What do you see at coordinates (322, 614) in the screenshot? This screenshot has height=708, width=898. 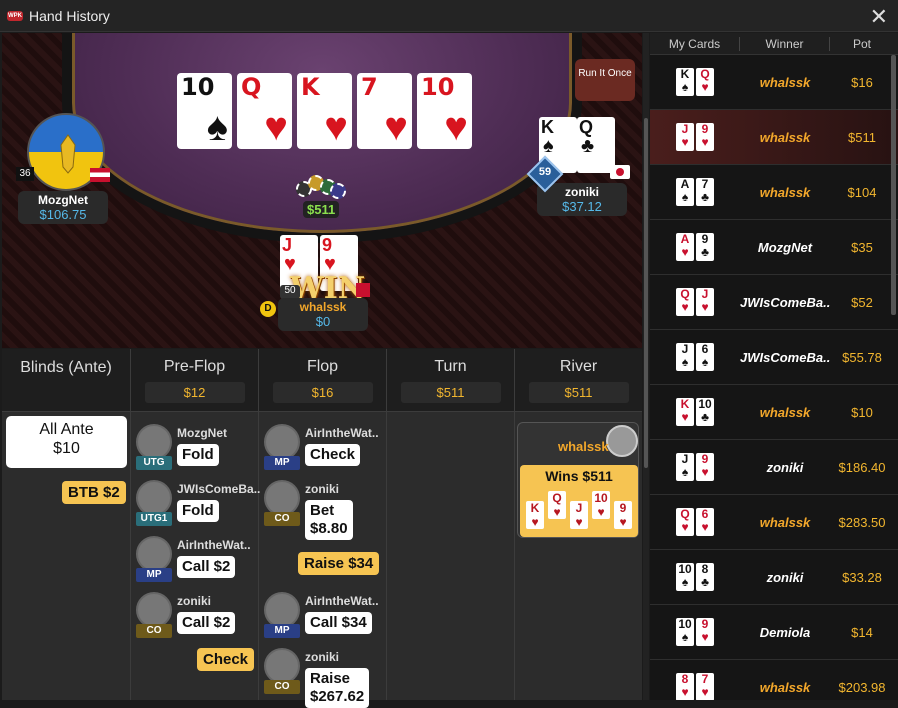 I see `action-entry: MP AirIntheWat.. Call $34` at bounding box center [322, 614].